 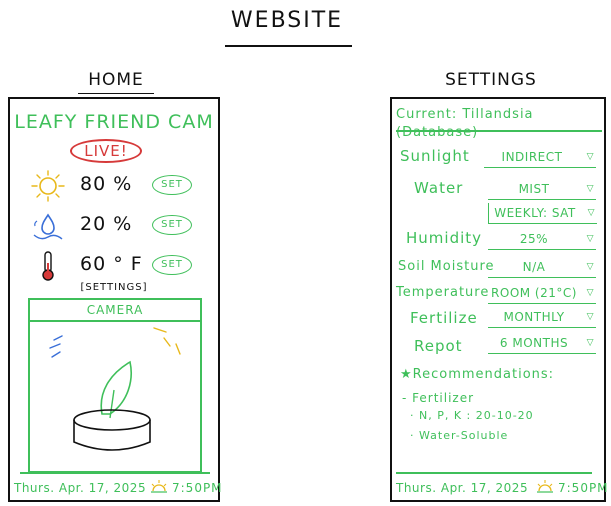 I want to click on humidity-label: Humidity, so click(x=444, y=238).